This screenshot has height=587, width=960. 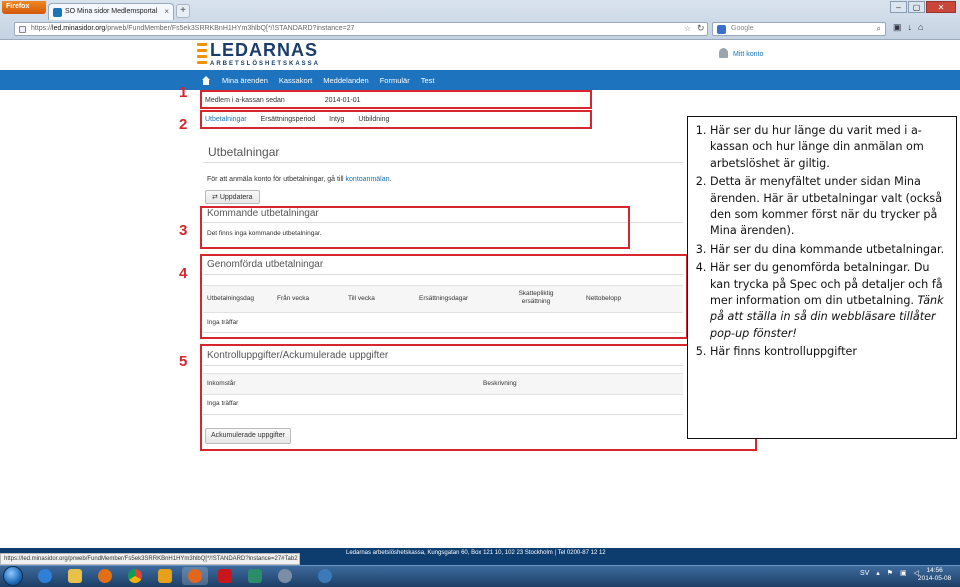 What do you see at coordinates (428, 80) in the screenshot?
I see `nav-item-test: Test` at bounding box center [428, 80].